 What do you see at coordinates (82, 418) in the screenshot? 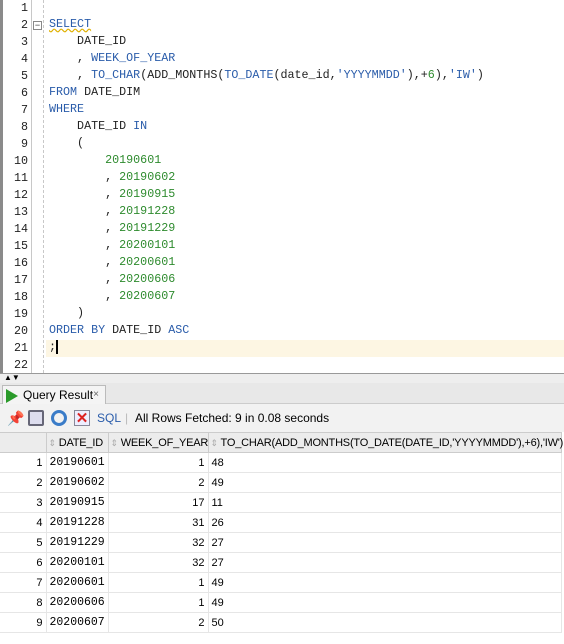
I see `cancel-fetch-icon: ✕` at bounding box center [82, 418].